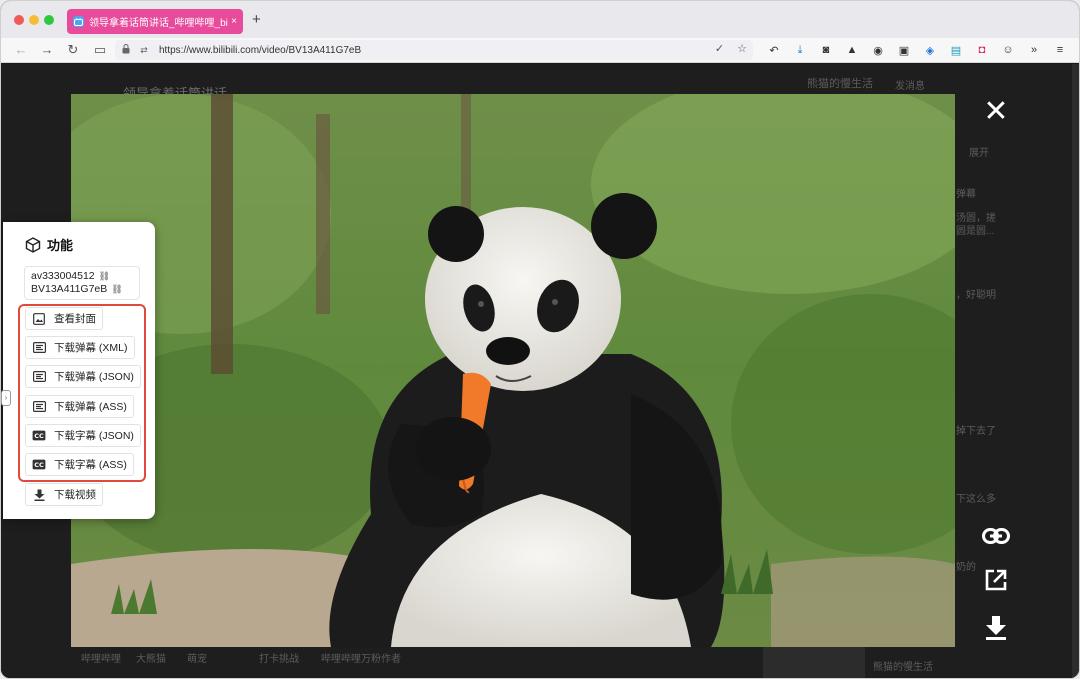 Image resolution: width=1080 pixels, height=679 pixels. Describe the element at coordinates (6, 398) in the screenshot. I see `panel-toggle-handle: ›` at that location.